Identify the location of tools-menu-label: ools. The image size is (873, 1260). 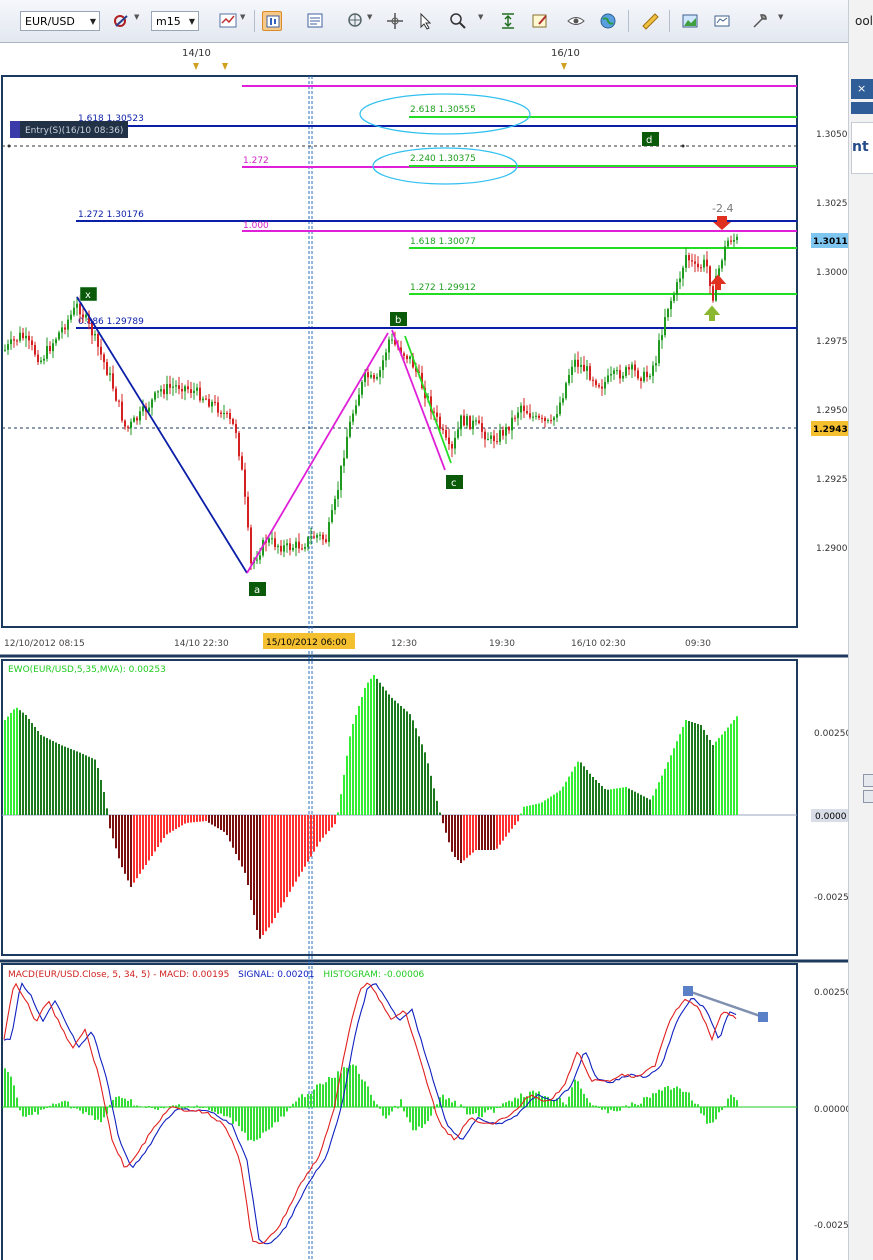
(864, 21).